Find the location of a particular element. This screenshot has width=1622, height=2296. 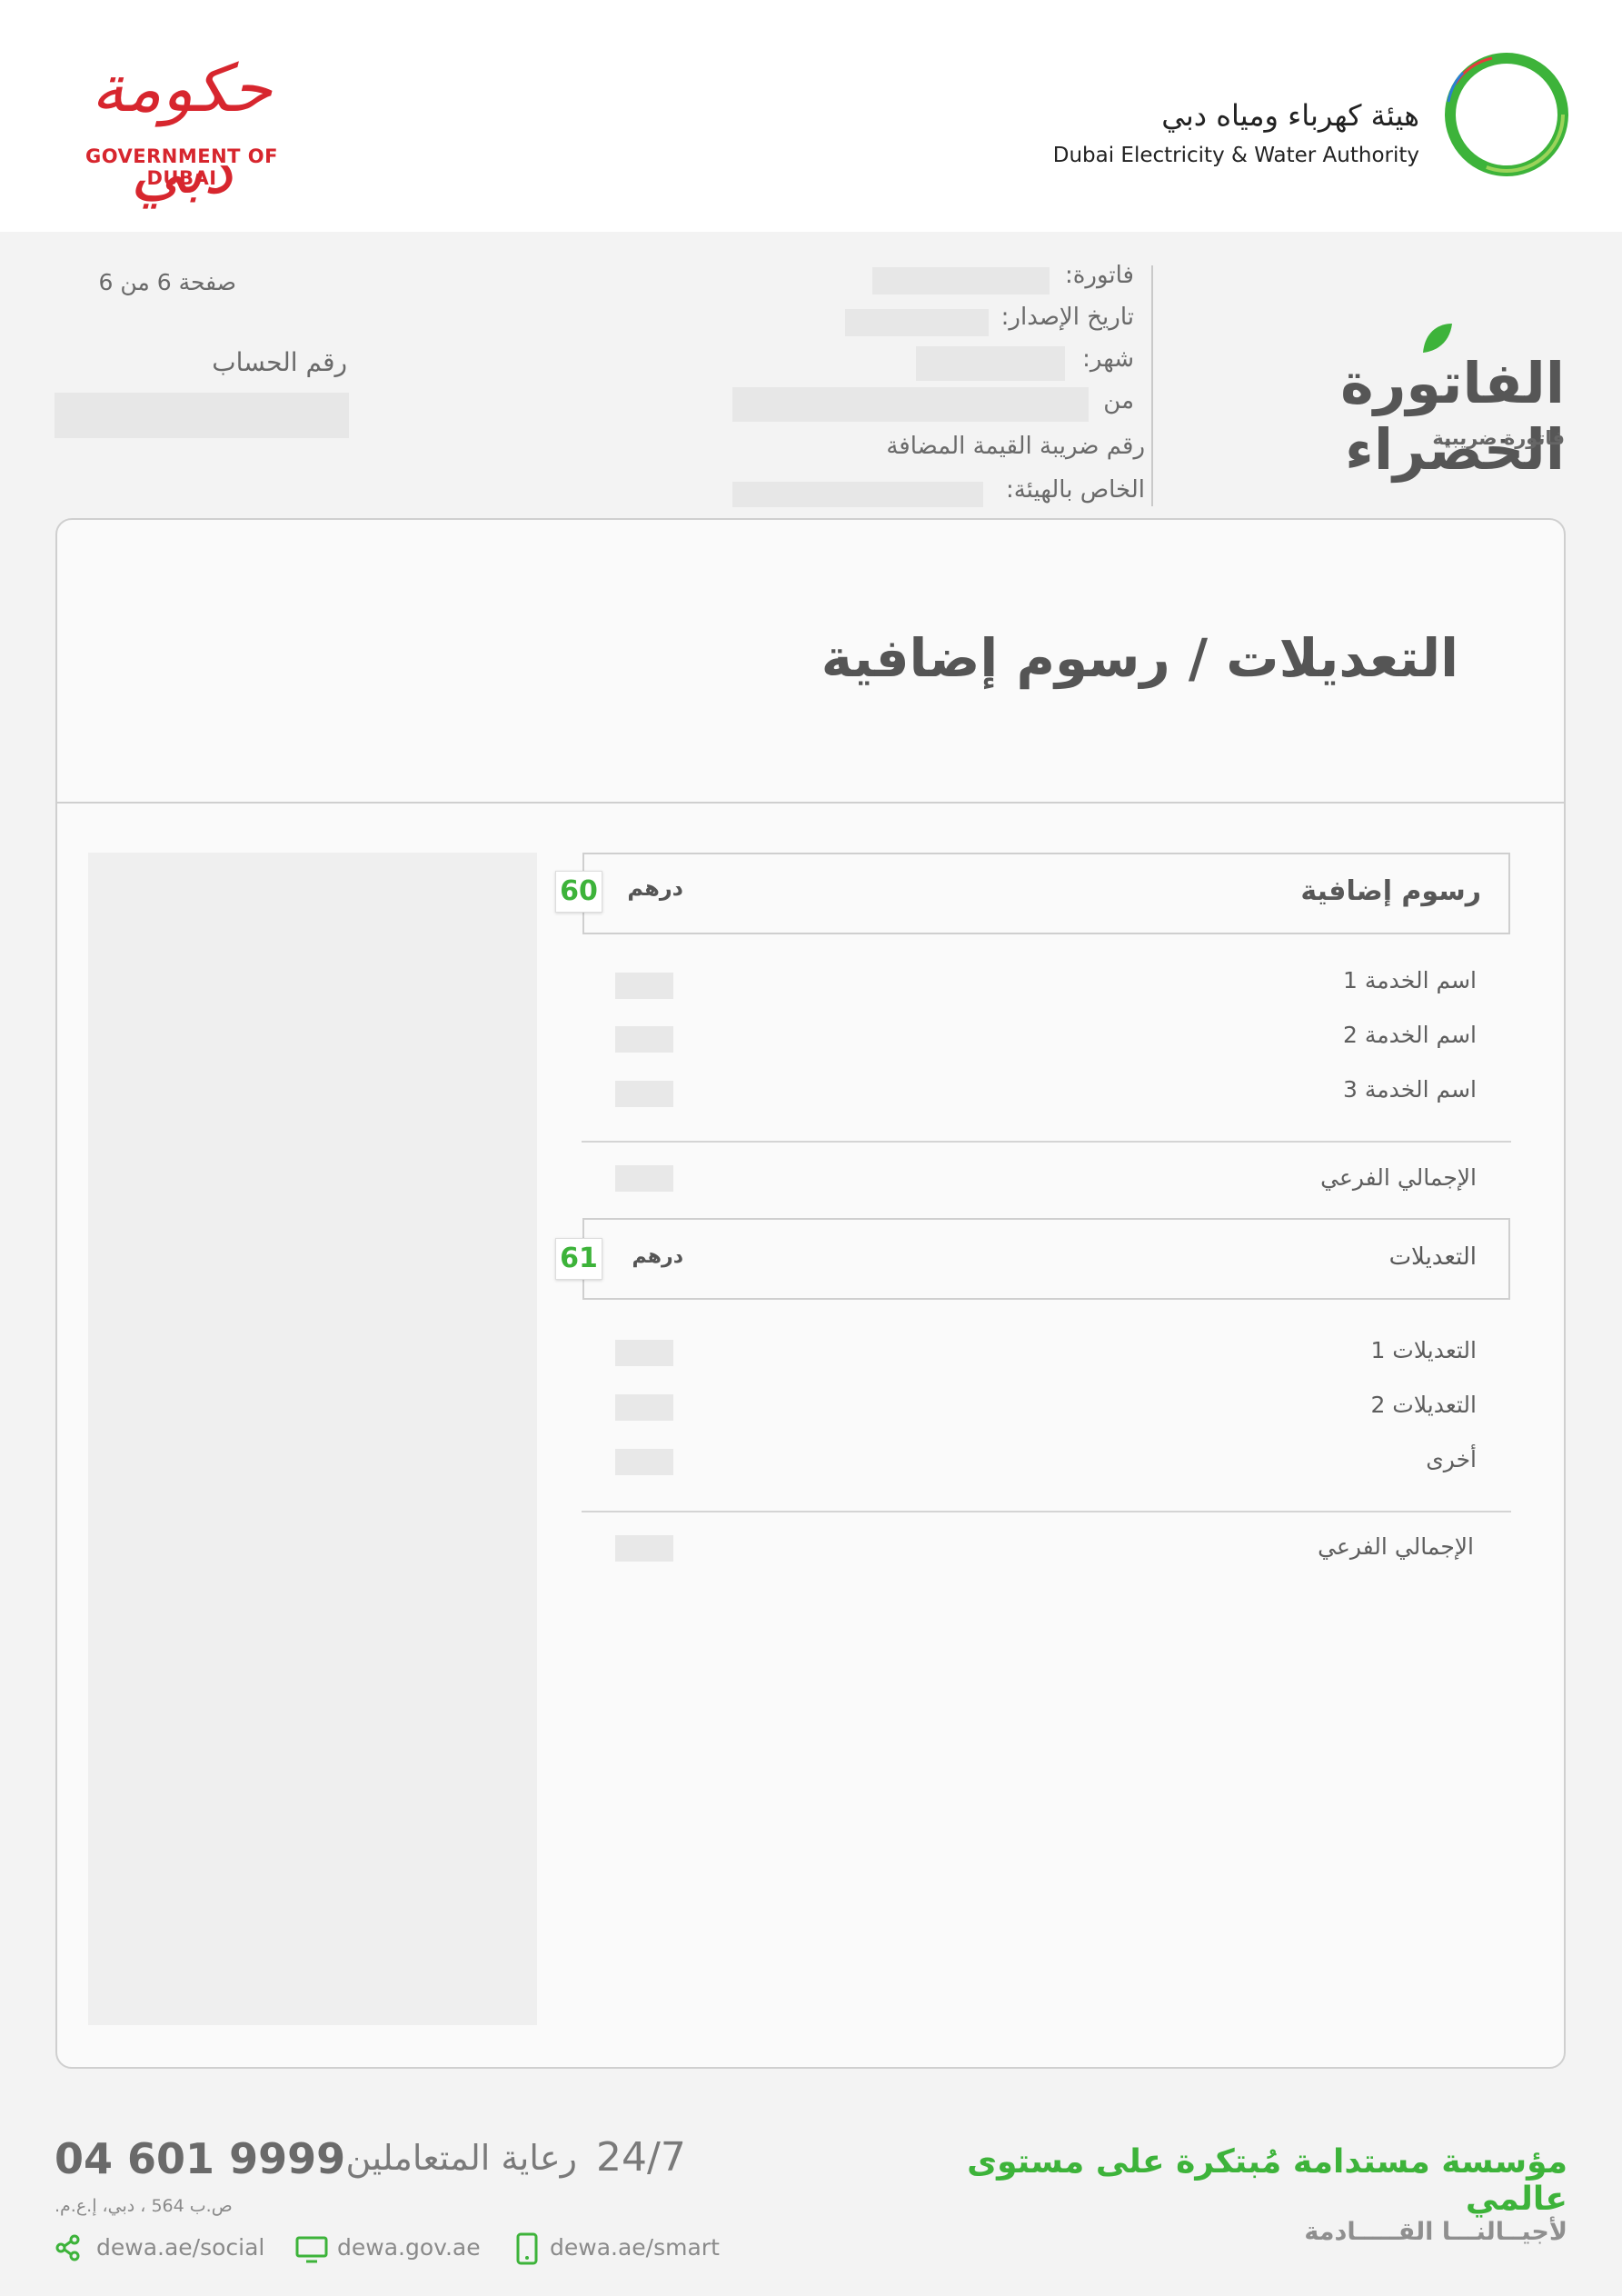

side-panel is located at coordinates (312, 1439).